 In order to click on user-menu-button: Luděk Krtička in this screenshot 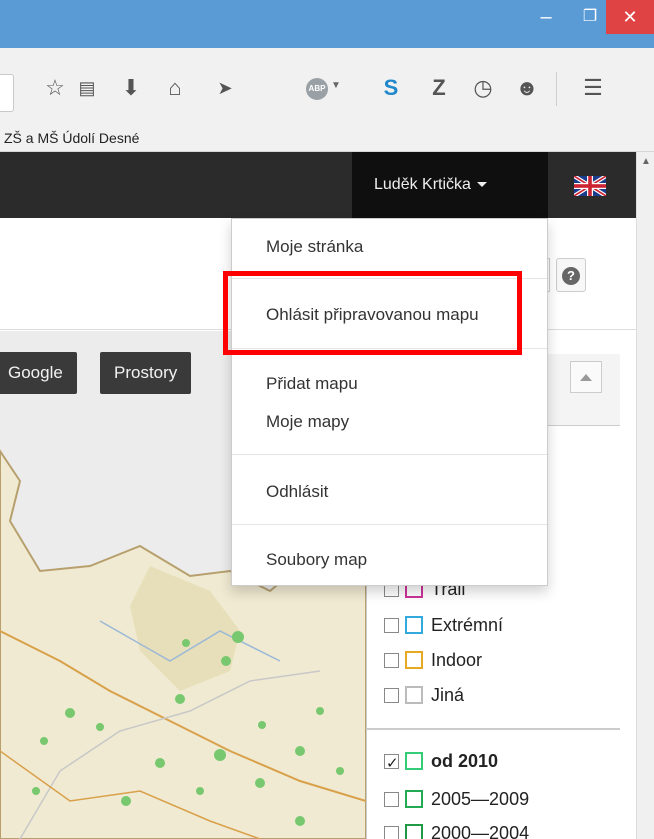, I will do `click(450, 185)`.